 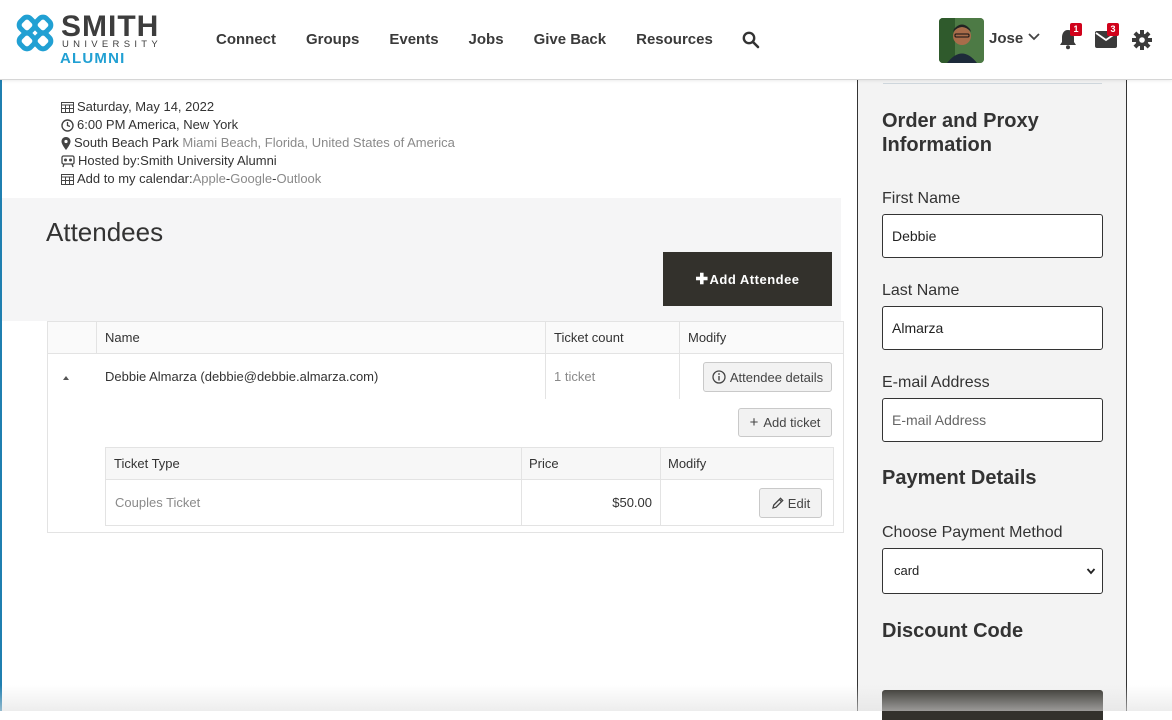 What do you see at coordinates (35, 33) in the screenshot?
I see `logo-knot-icon` at bounding box center [35, 33].